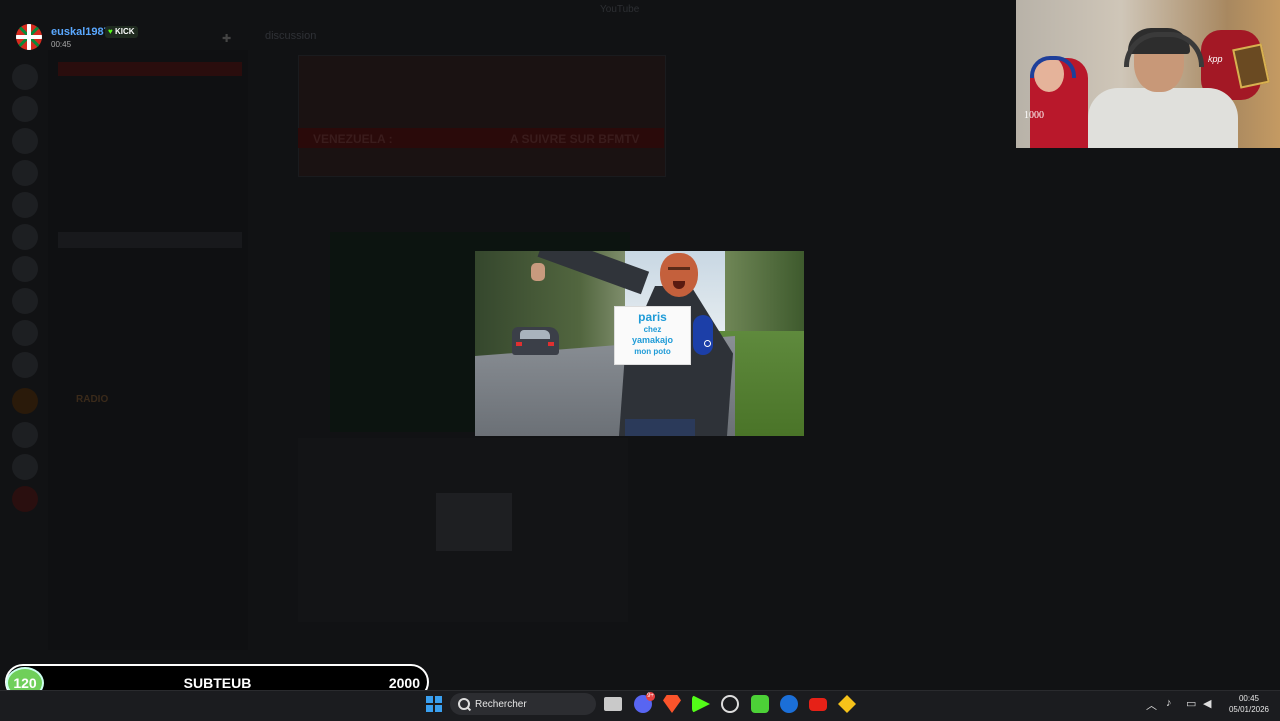  I want to click on stream-timer: 00:45, so click(61, 44).